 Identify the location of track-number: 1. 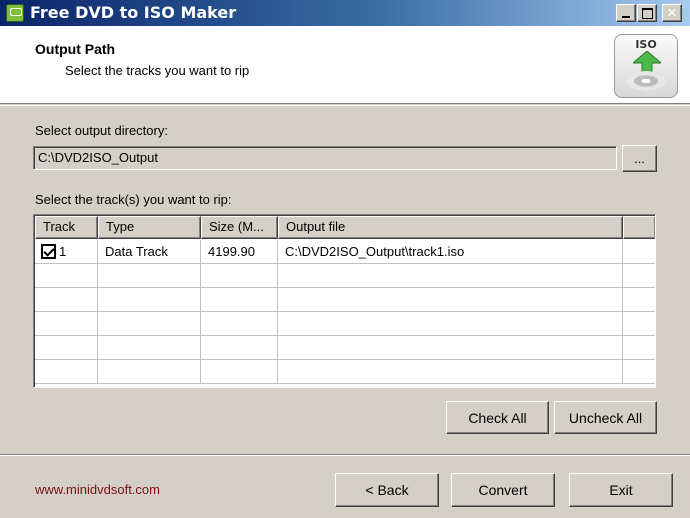
(63, 251).